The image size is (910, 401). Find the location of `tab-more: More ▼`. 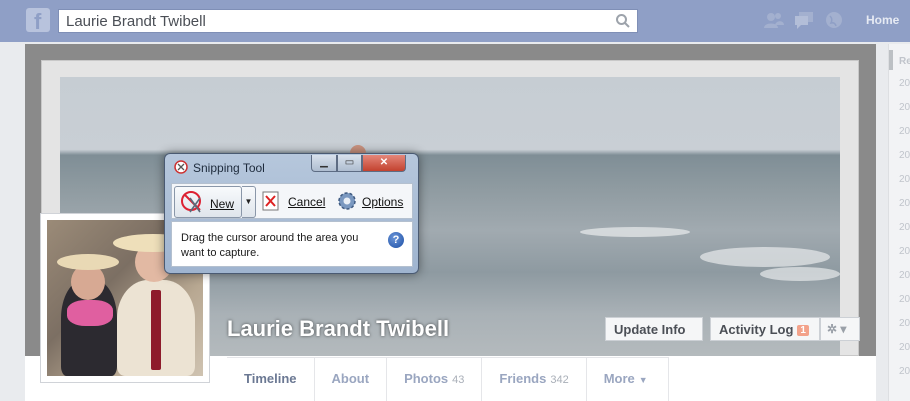

tab-more: More ▼ is located at coordinates (628, 379).